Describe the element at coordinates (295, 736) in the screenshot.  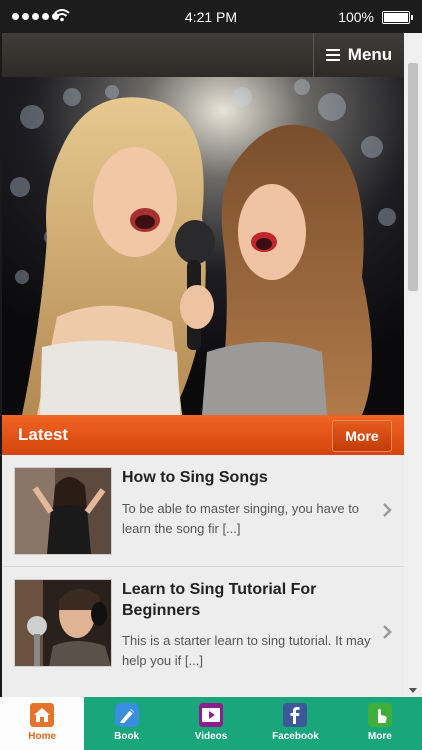
I see `tab-label: Facebook` at that location.